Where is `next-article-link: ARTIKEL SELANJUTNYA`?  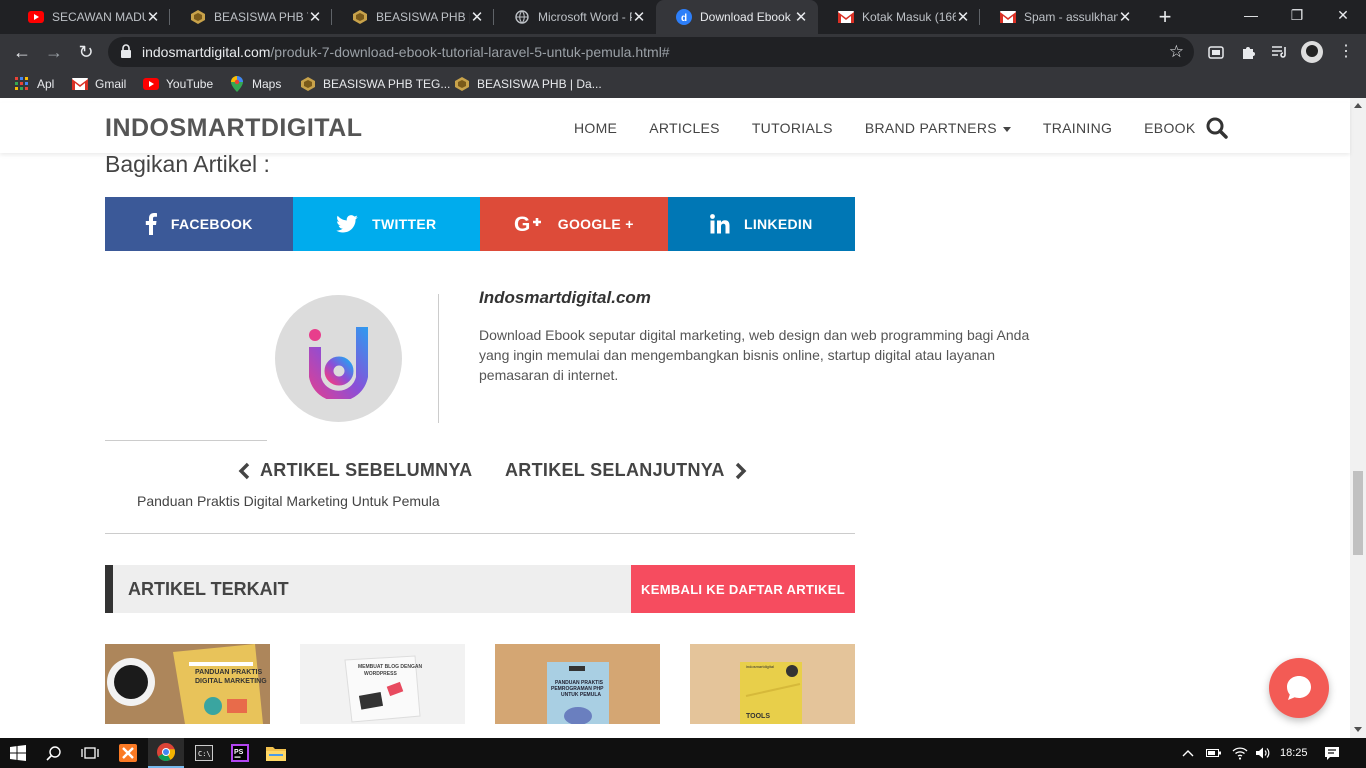
next-article-link: ARTIKEL SELANJUTNYA is located at coordinates (626, 470).